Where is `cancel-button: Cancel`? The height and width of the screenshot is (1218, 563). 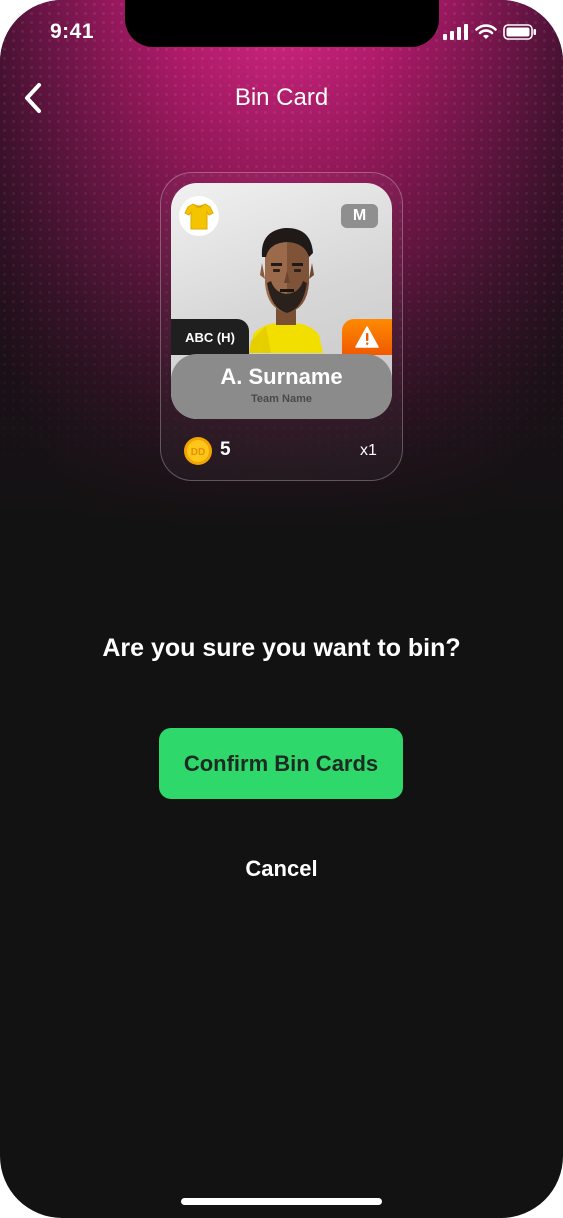 cancel-button: Cancel is located at coordinates (281, 869).